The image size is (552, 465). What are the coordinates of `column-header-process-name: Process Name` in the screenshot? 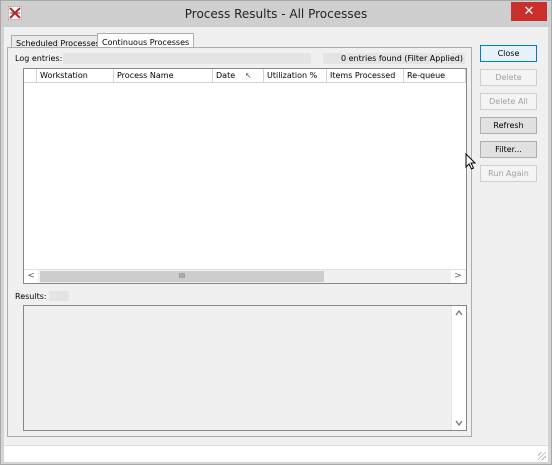 It's located at (163, 76).